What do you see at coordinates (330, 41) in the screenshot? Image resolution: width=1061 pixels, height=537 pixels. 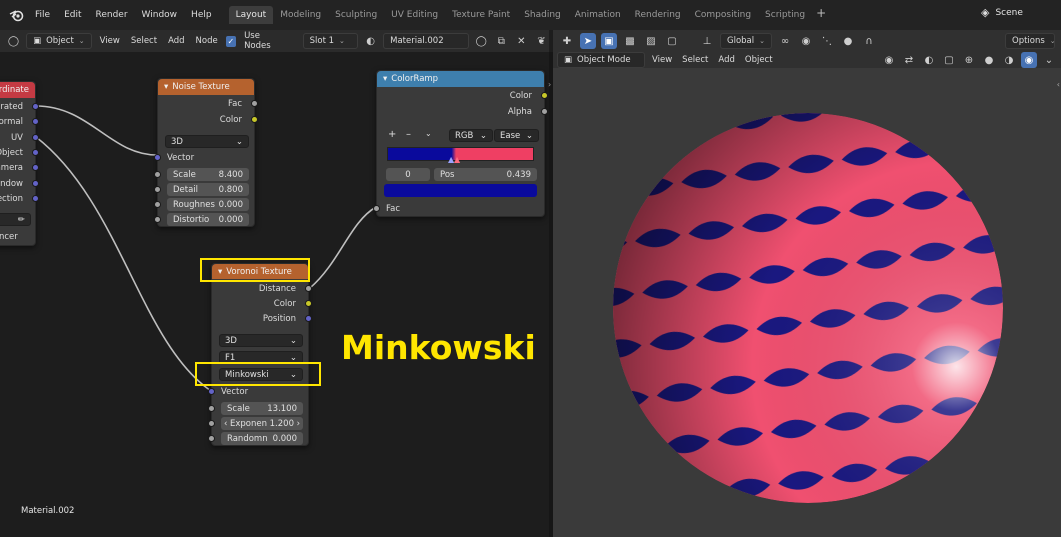 I see `slot-dropdown: Slot 1 ⌄` at bounding box center [330, 41].